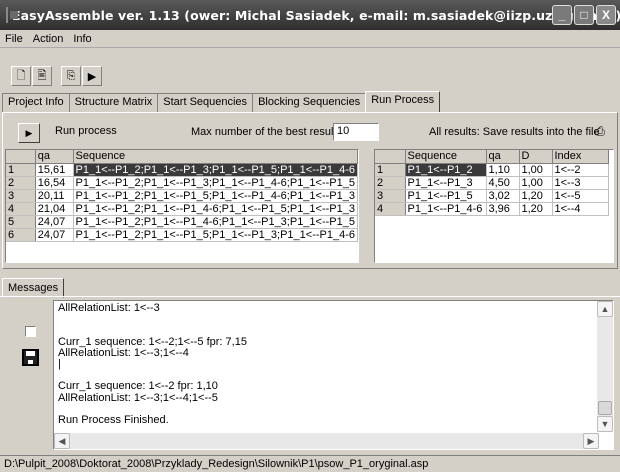 The image size is (620, 472). Describe the element at coordinates (310, 69) in the screenshot. I see `toolbar: 🗋 🖹 ⎘ ▶` at that location.